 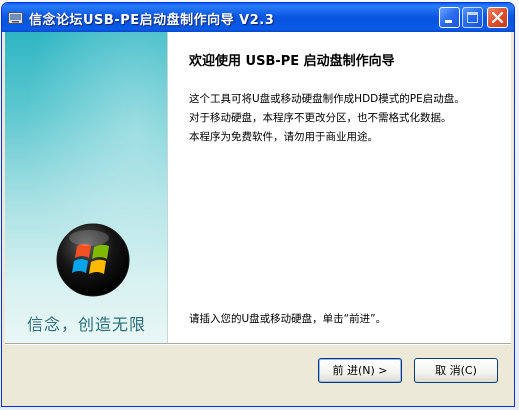 What do you see at coordinates (320, 118) in the screenshot?
I see `description-line: 对于移动硬盘，本程序不更改分区，也不需格式化数据。` at bounding box center [320, 118].